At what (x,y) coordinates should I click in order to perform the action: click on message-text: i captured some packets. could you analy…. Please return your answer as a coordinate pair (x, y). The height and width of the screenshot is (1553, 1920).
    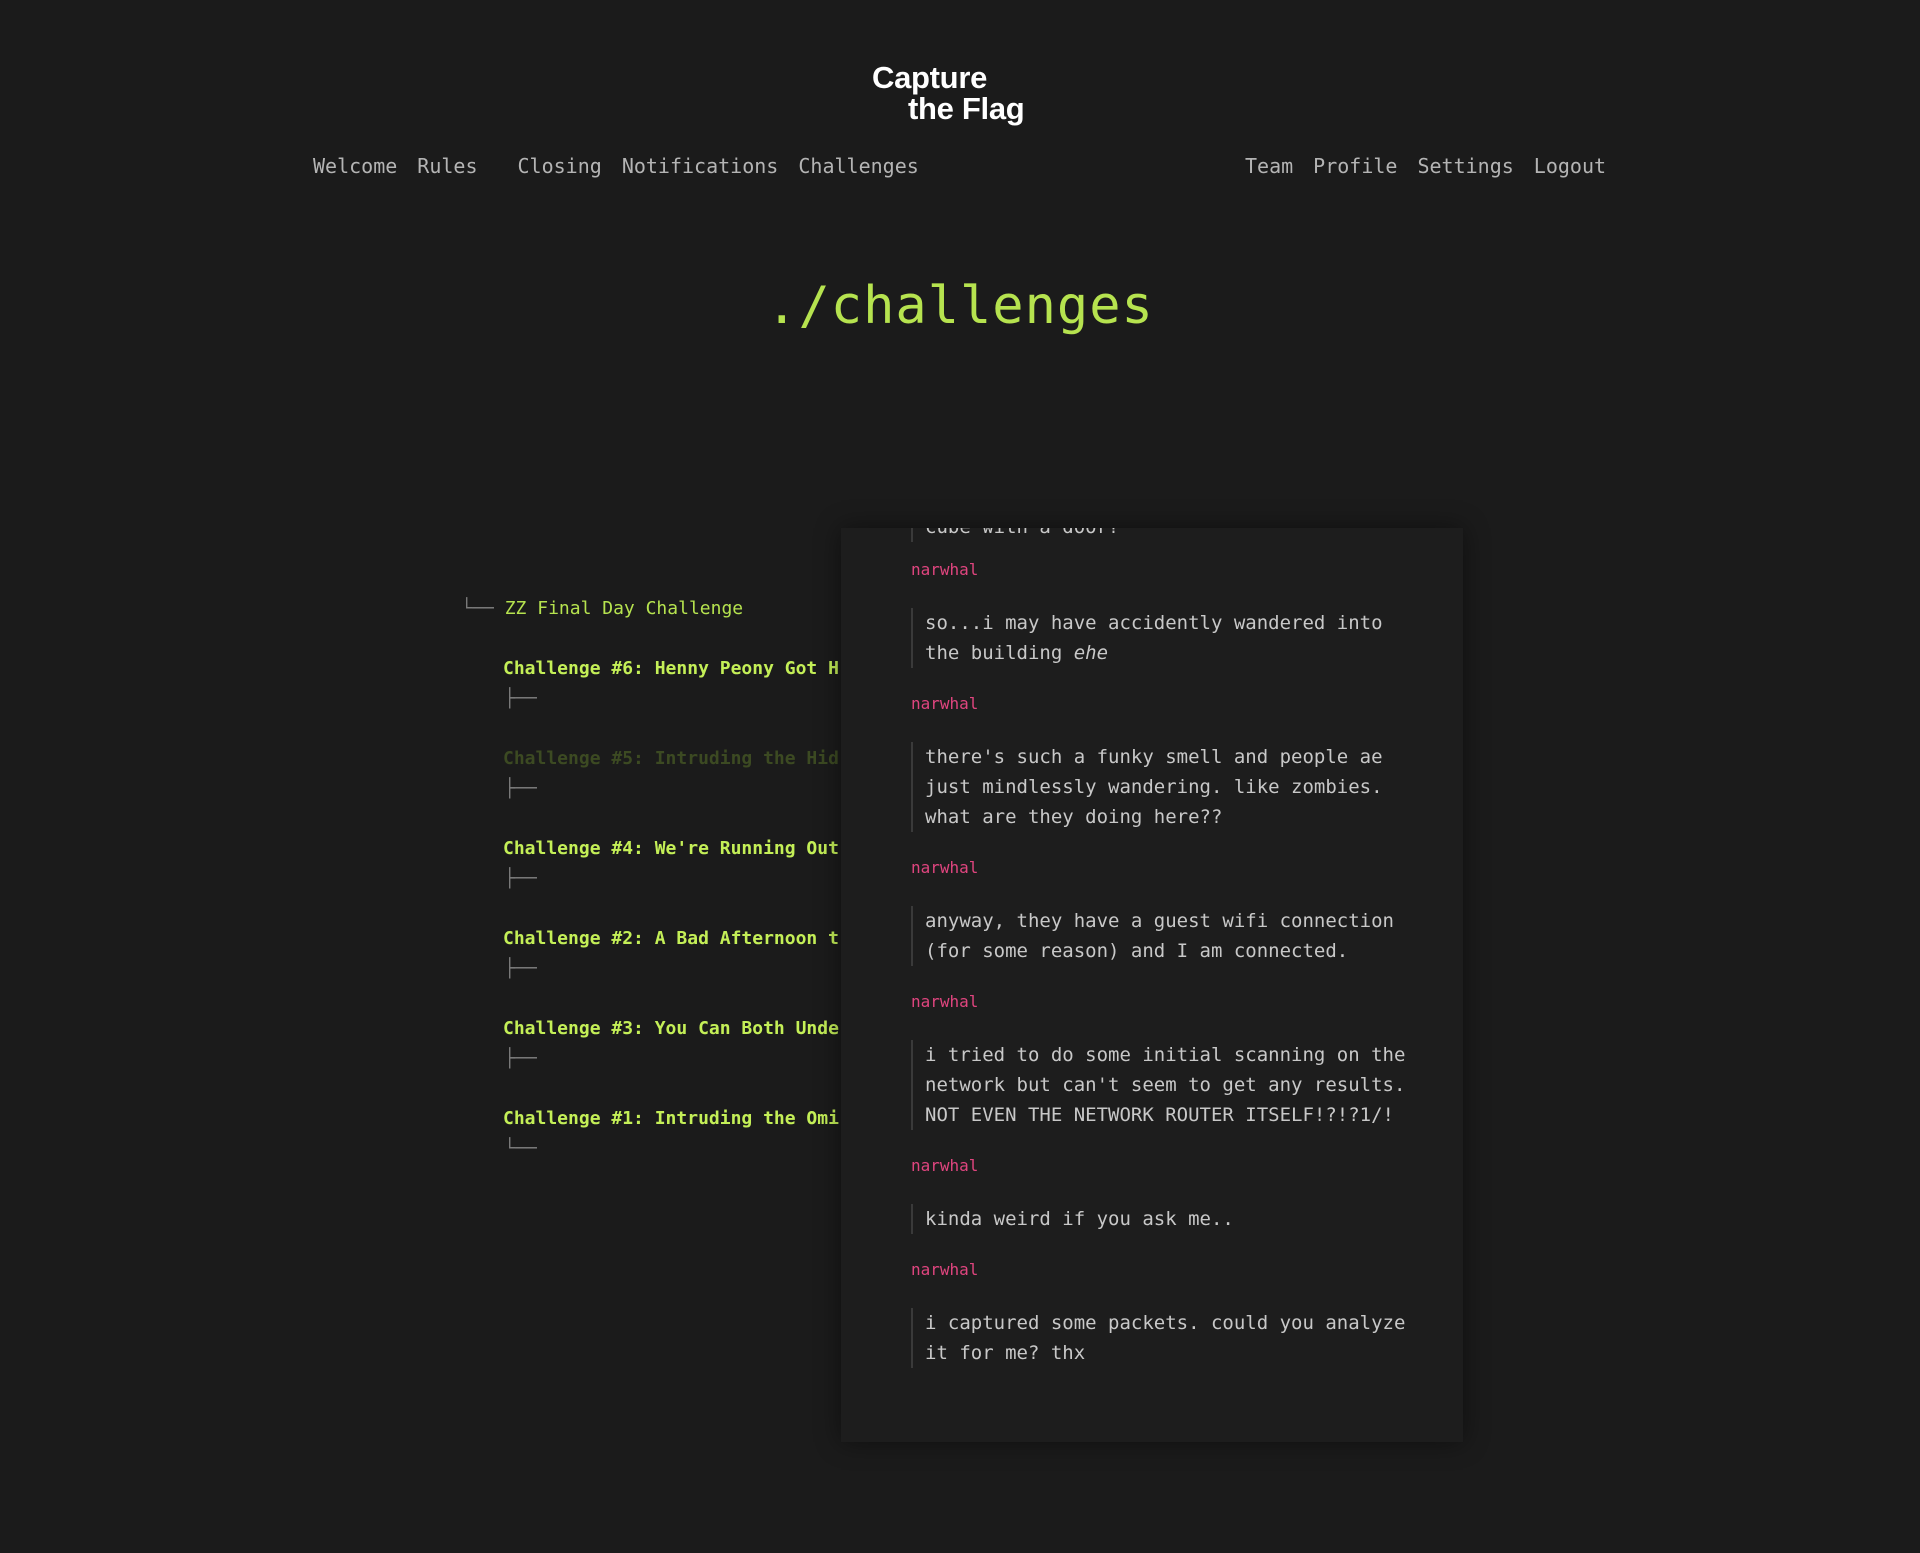
    Looking at the image, I should click on (1161, 1338).